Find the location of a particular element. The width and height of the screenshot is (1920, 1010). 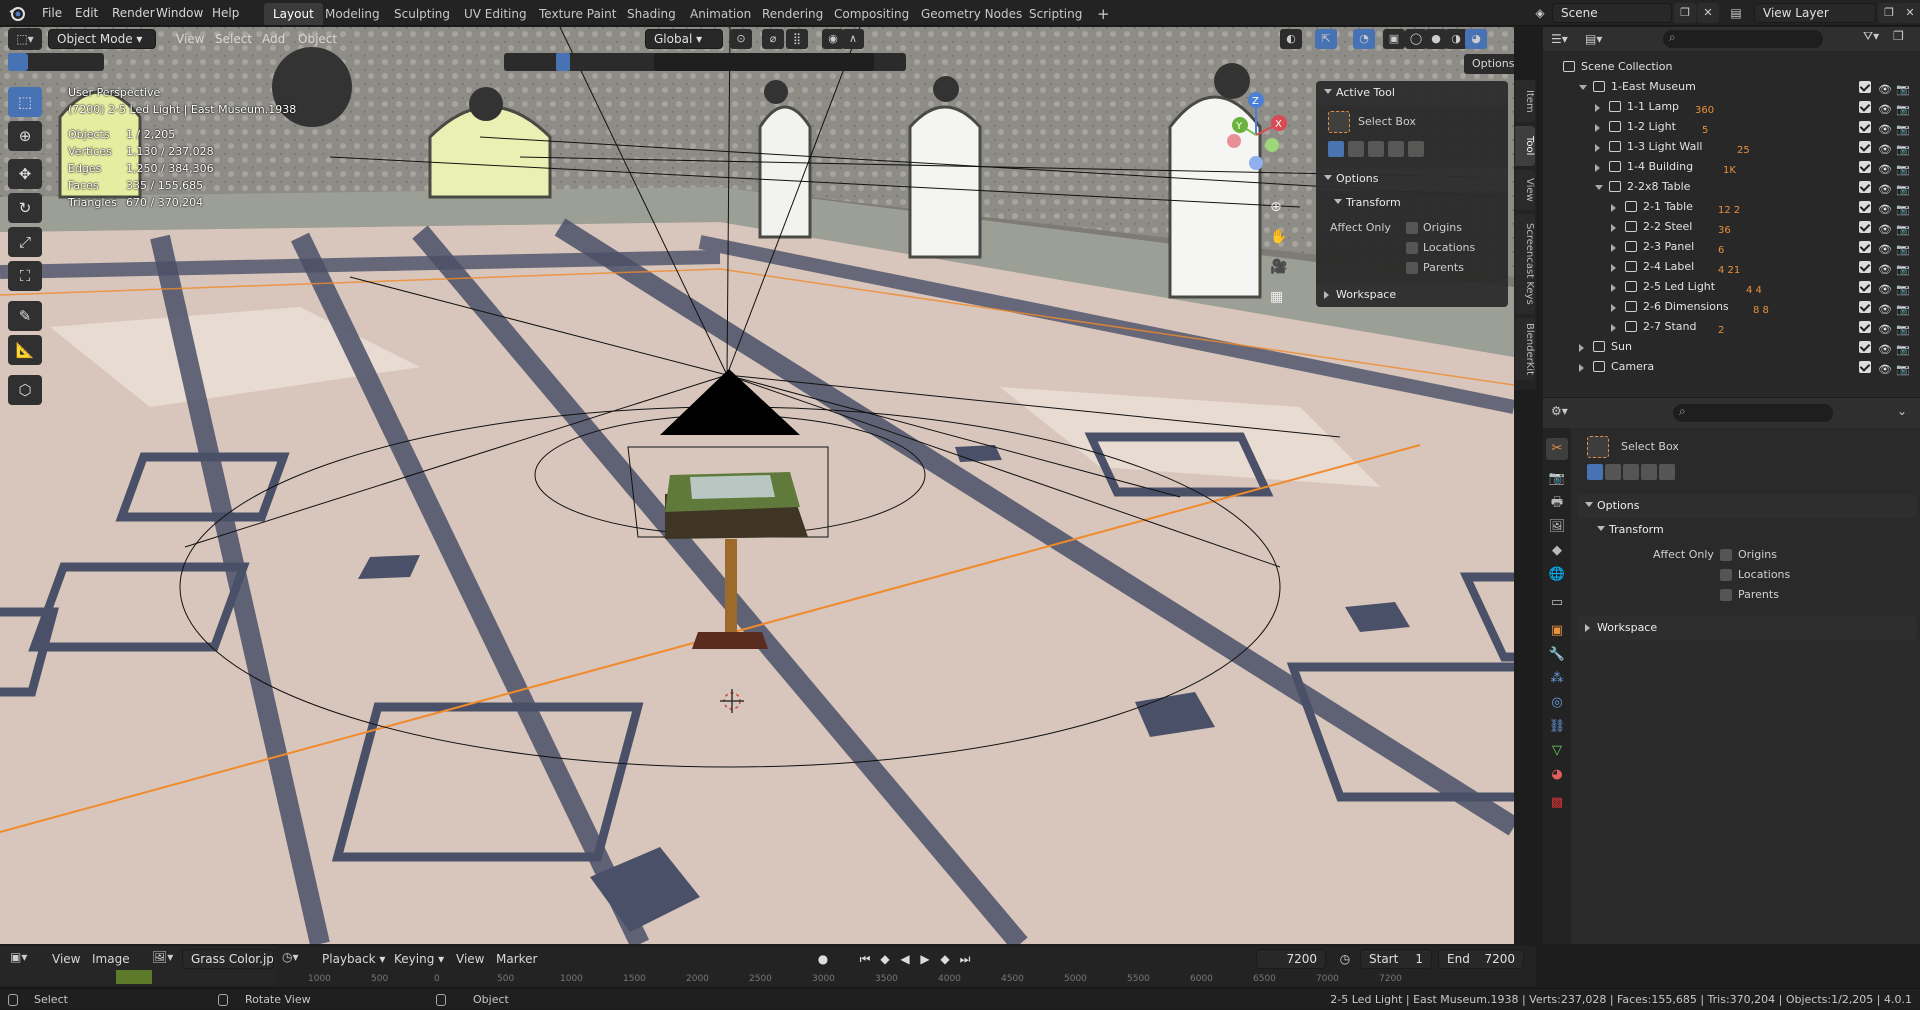

scene-selector: Scene is located at coordinates (1612, 13).